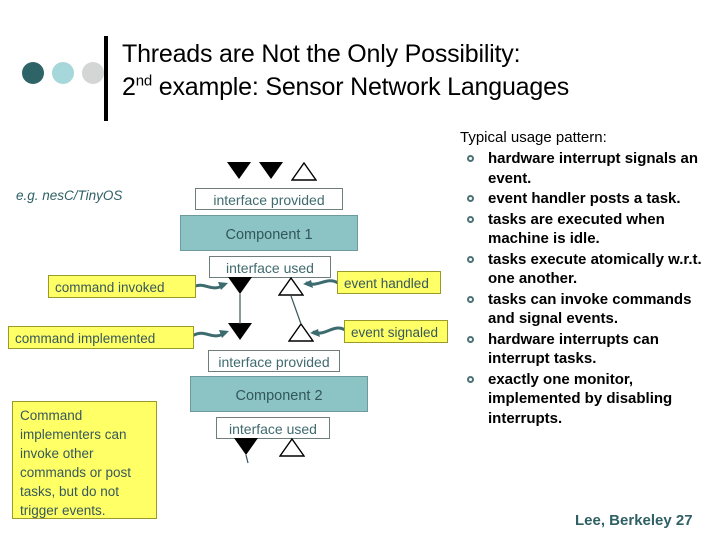 The image size is (720, 540). I want to click on callout-event-handled: event handled, so click(389, 282).